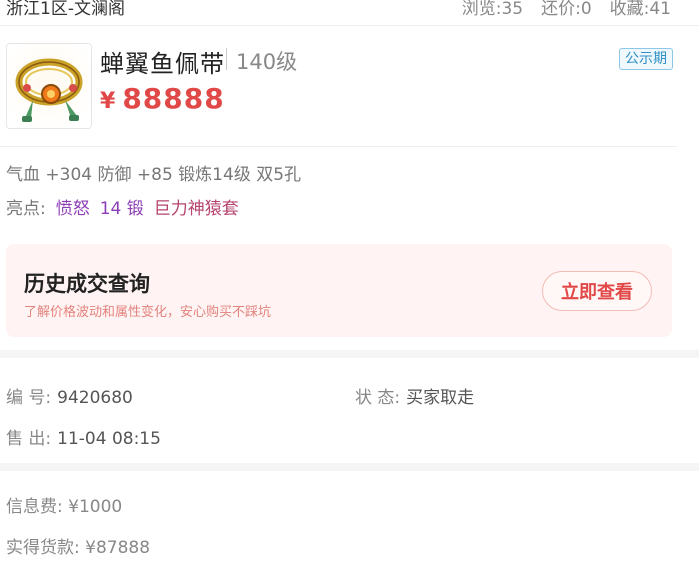 Image resolution: width=699 pixels, height=570 pixels. I want to click on order-id-label: 编 号:, so click(29, 398).